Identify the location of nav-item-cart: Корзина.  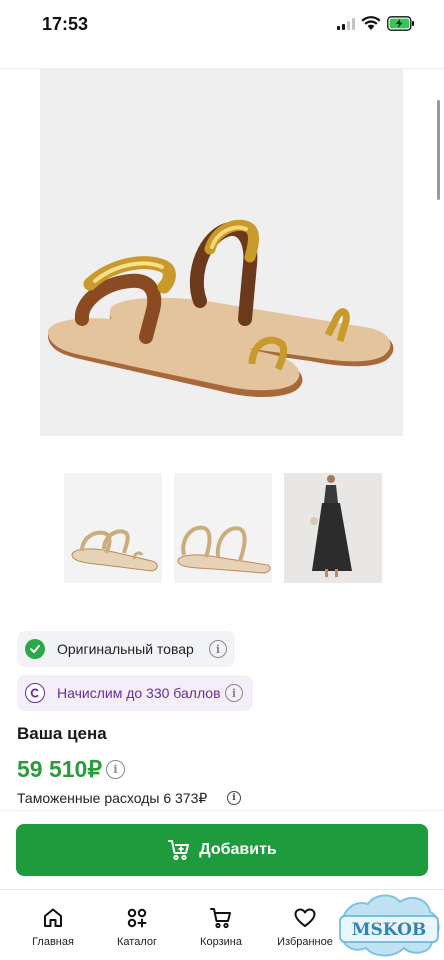
(221, 927).